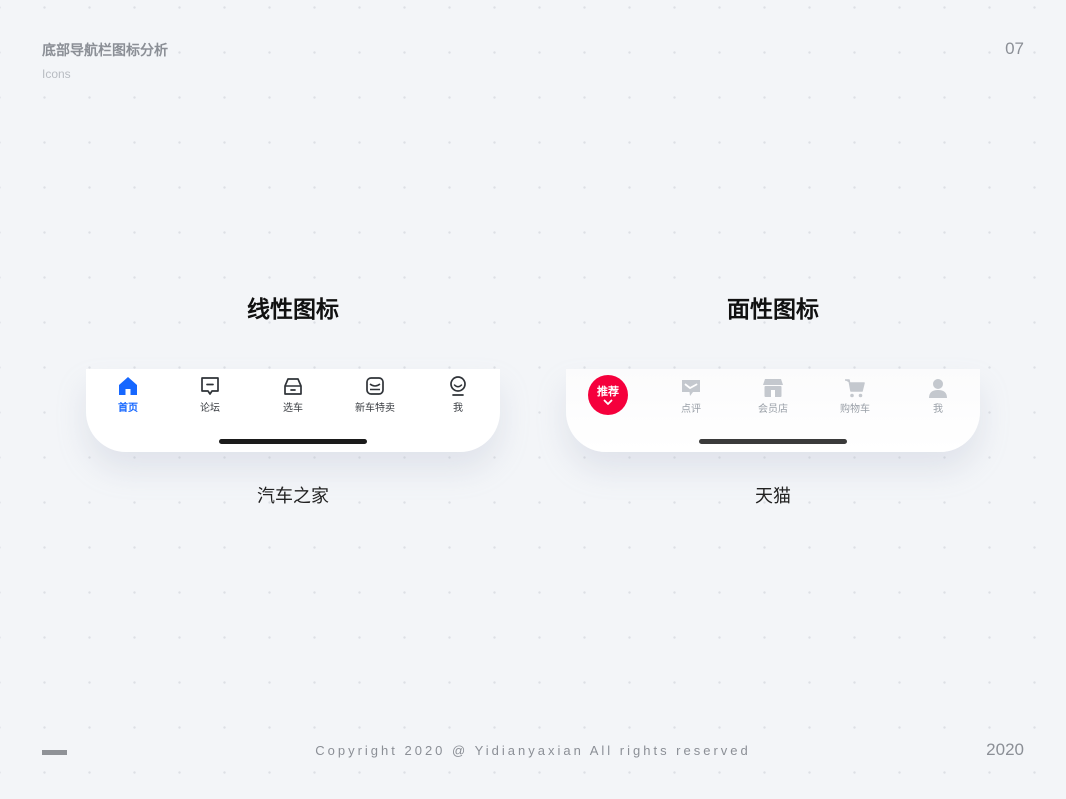 This screenshot has width=1066, height=799. Describe the element at coordinates (691, 409) in the screenshot. I see `tab-label: 点评` at that location.